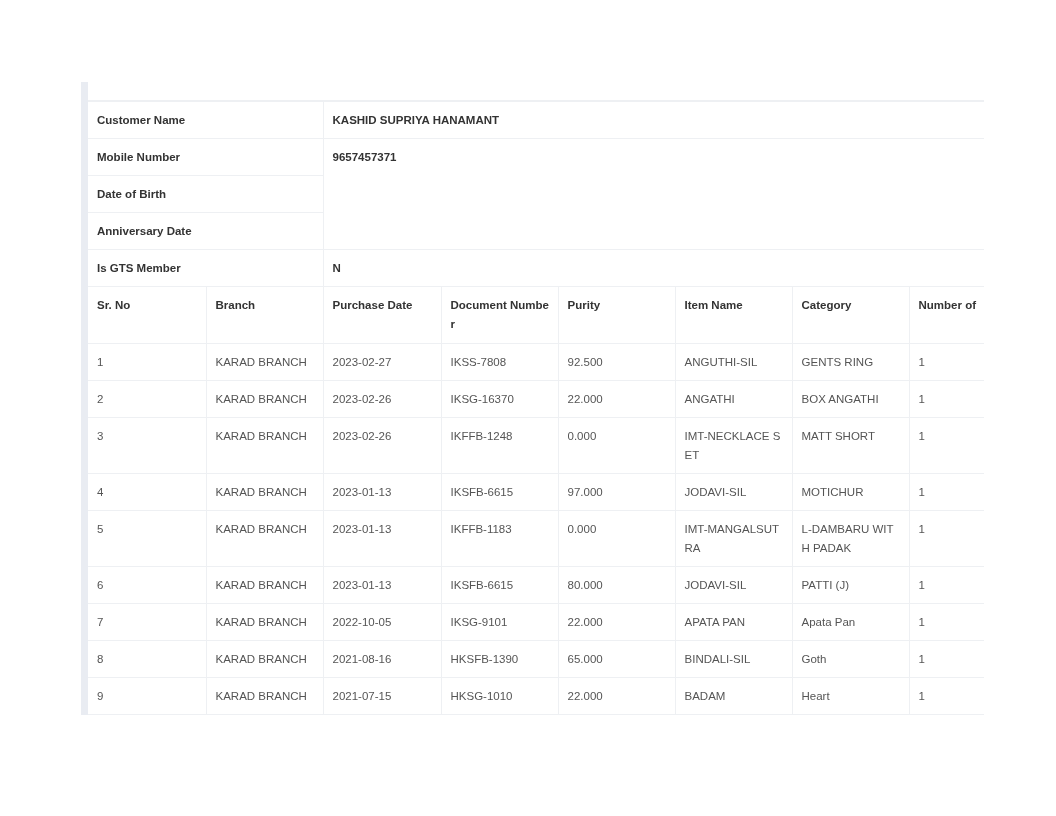  What do you see at coordinates (850, 538) in the screenshot?
I see `table-cell: L-DAMBARU WITH PADAK` at bounding box center [850, 538].